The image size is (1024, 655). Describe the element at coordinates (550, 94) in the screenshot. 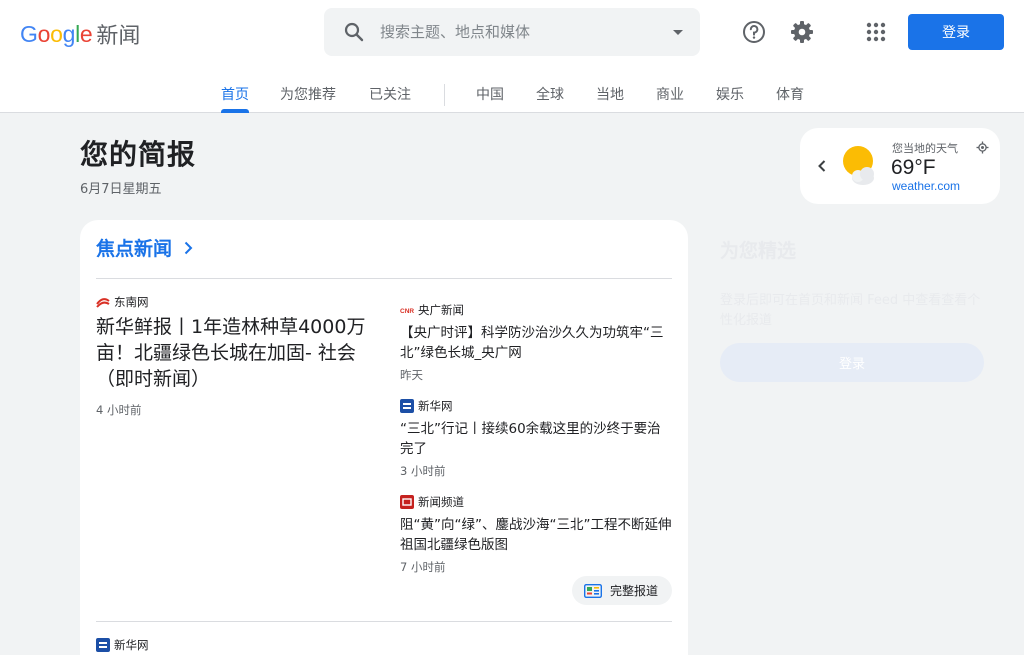

I see `tab-world: 全球` at that location.